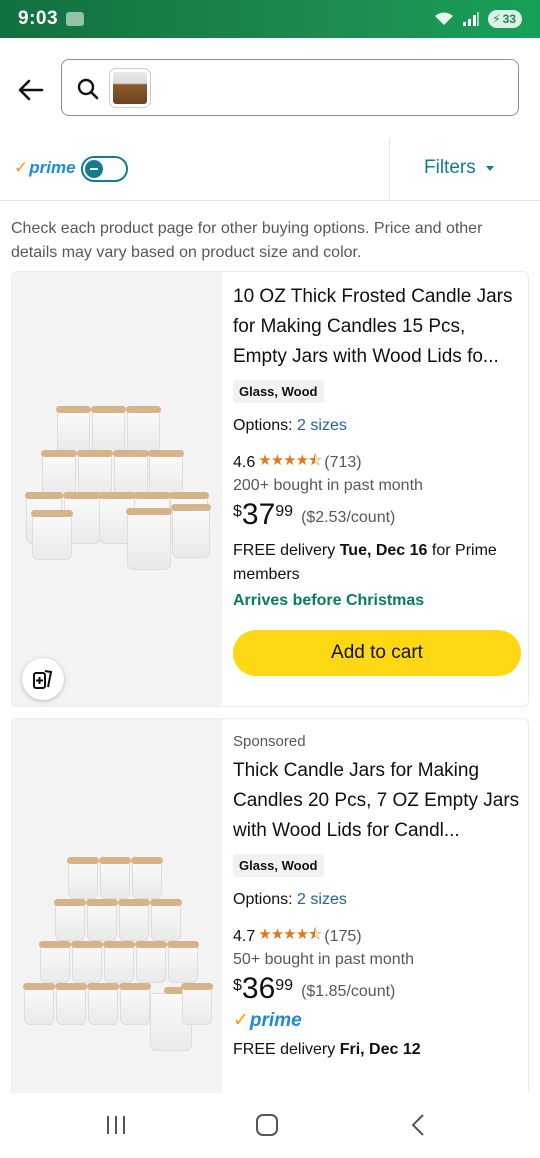 The width and height of the screenshot is (540, 1158). What do you see at coordinates (383, 550) in the screenshot?
I see `delivery-date: Tue, Dec 16` at bounding box center [383, 550].